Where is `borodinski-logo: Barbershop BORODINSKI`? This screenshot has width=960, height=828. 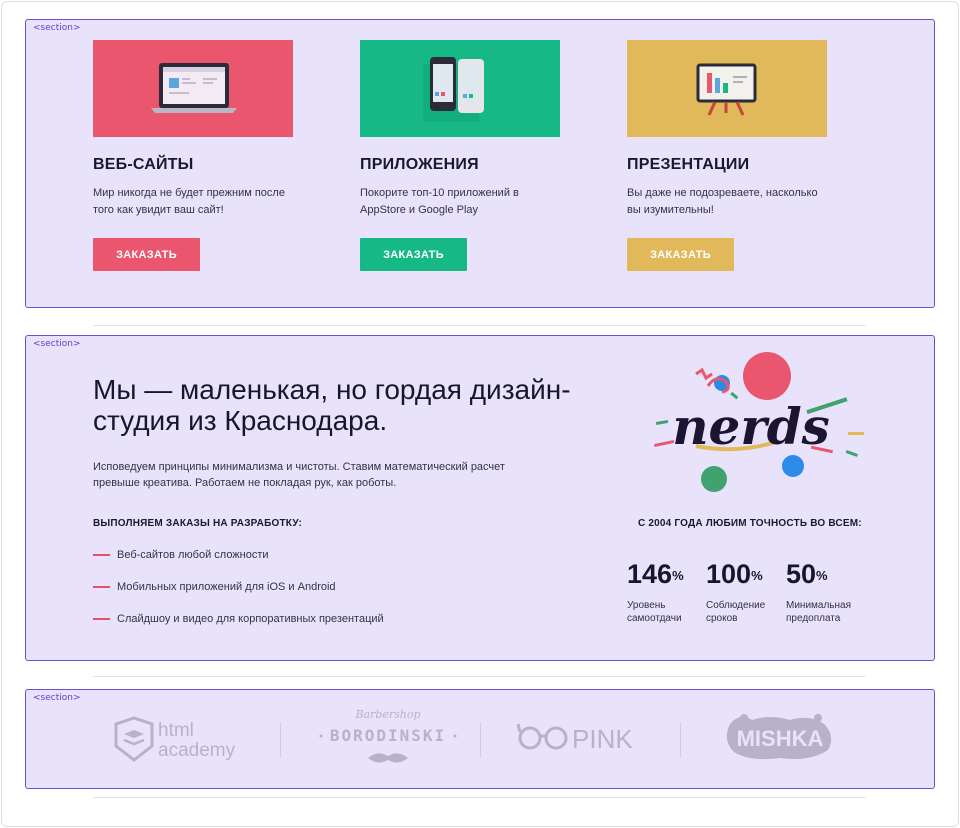 borodinski-logo: Barbershop BORODINSKI is located at coordinates (388, 739).